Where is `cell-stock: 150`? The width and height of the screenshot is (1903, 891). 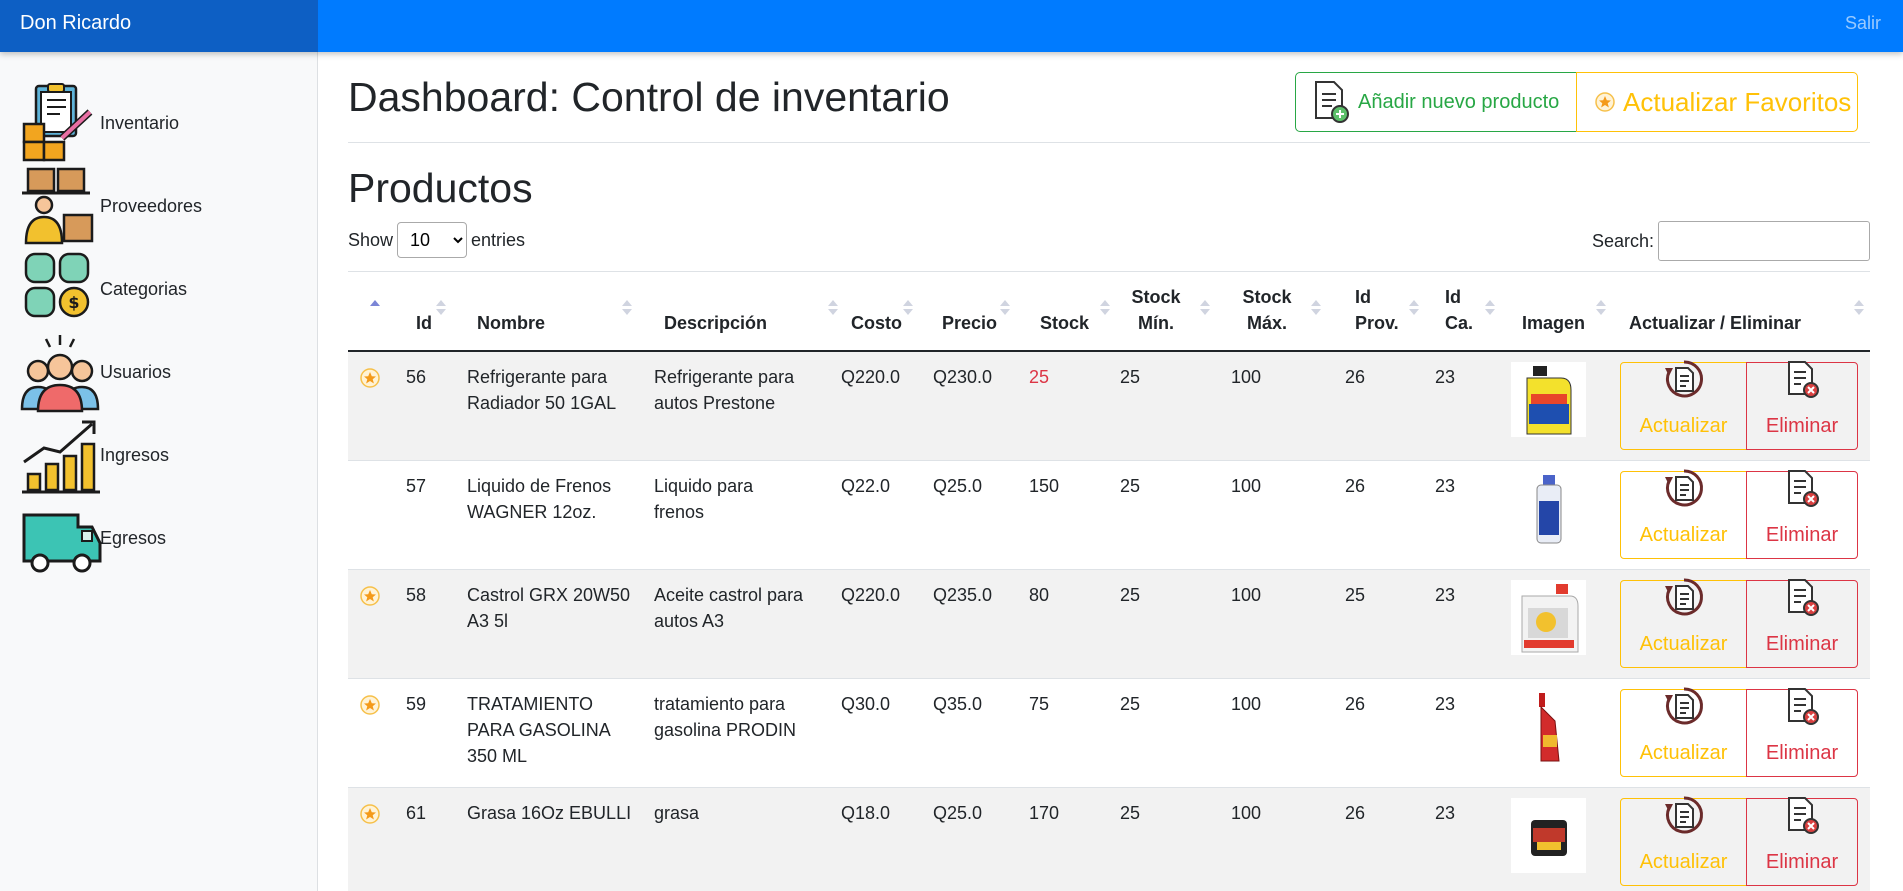
cell-stock: 150 is located at coordinates (1044, 486).